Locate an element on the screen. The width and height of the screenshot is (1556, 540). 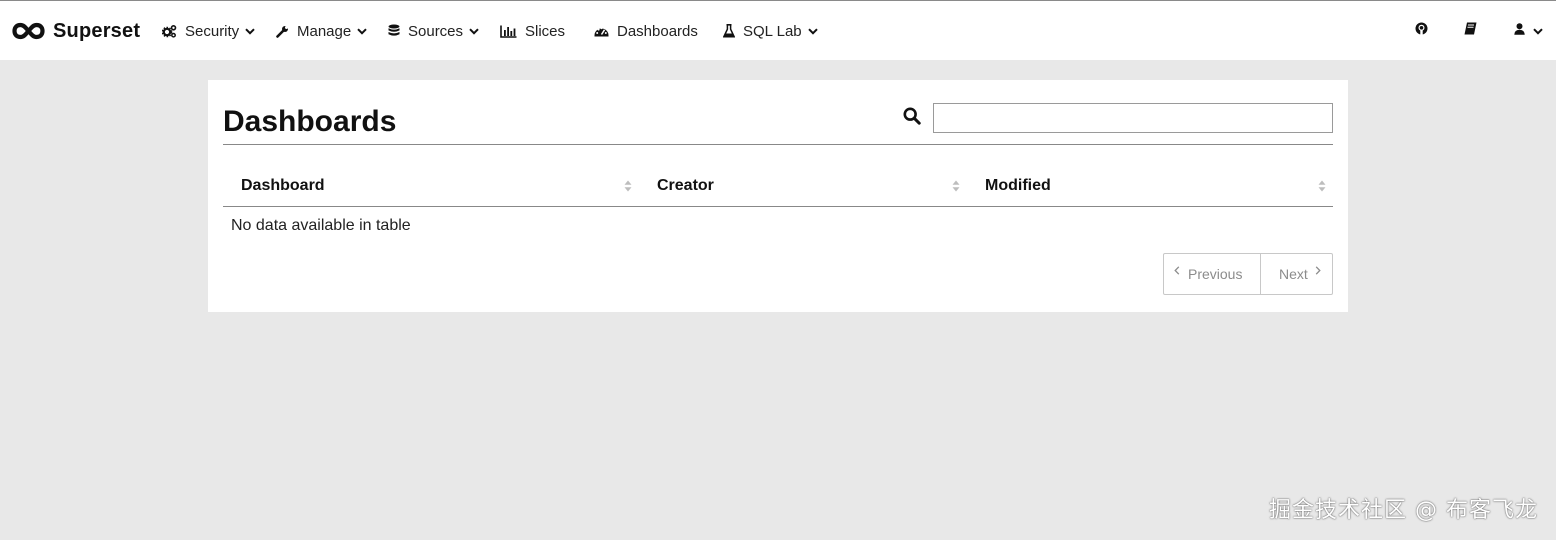
dashboard-gauge-icon is located at coordinates (601, 31).